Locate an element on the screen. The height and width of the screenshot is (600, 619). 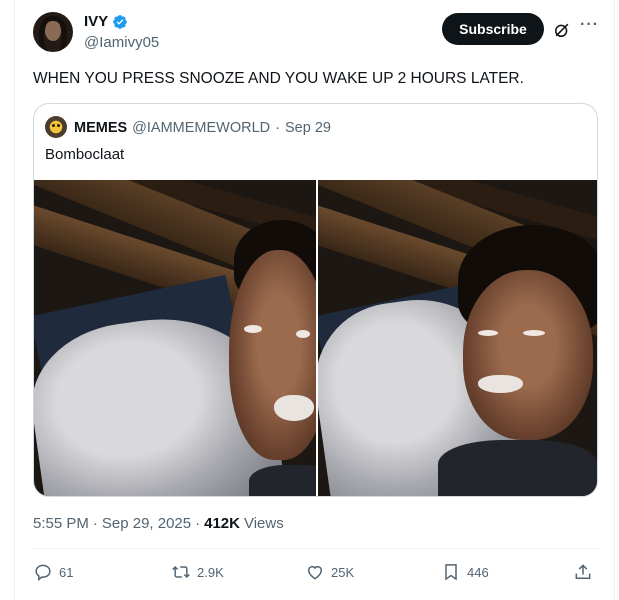
slashed-circle-icon is located at coordinates (562, 30).